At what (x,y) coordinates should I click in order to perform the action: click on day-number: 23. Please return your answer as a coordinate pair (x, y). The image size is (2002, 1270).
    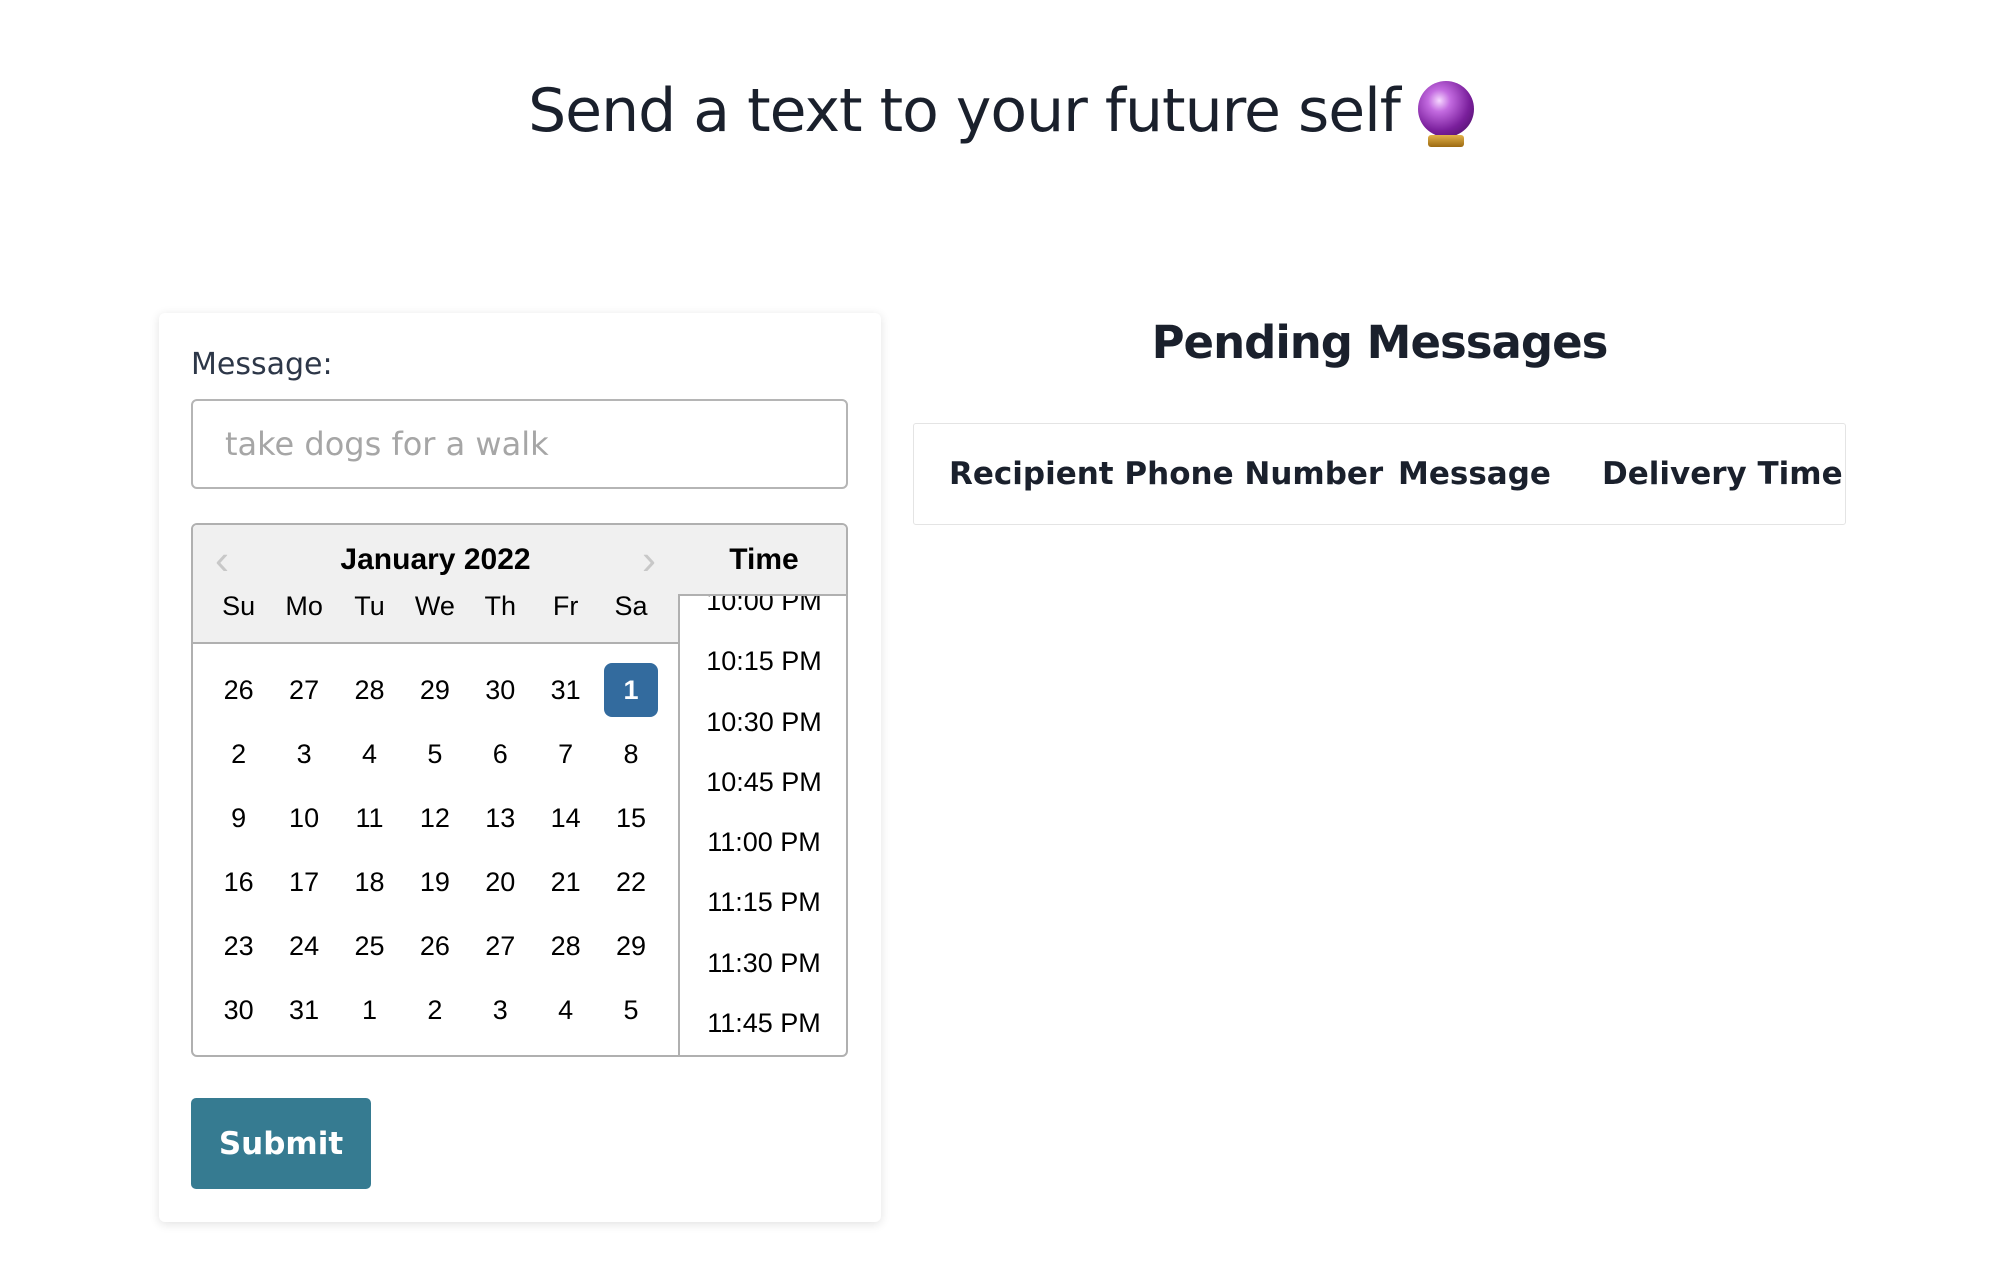
    Looking at the image, I should click on (239, 946).